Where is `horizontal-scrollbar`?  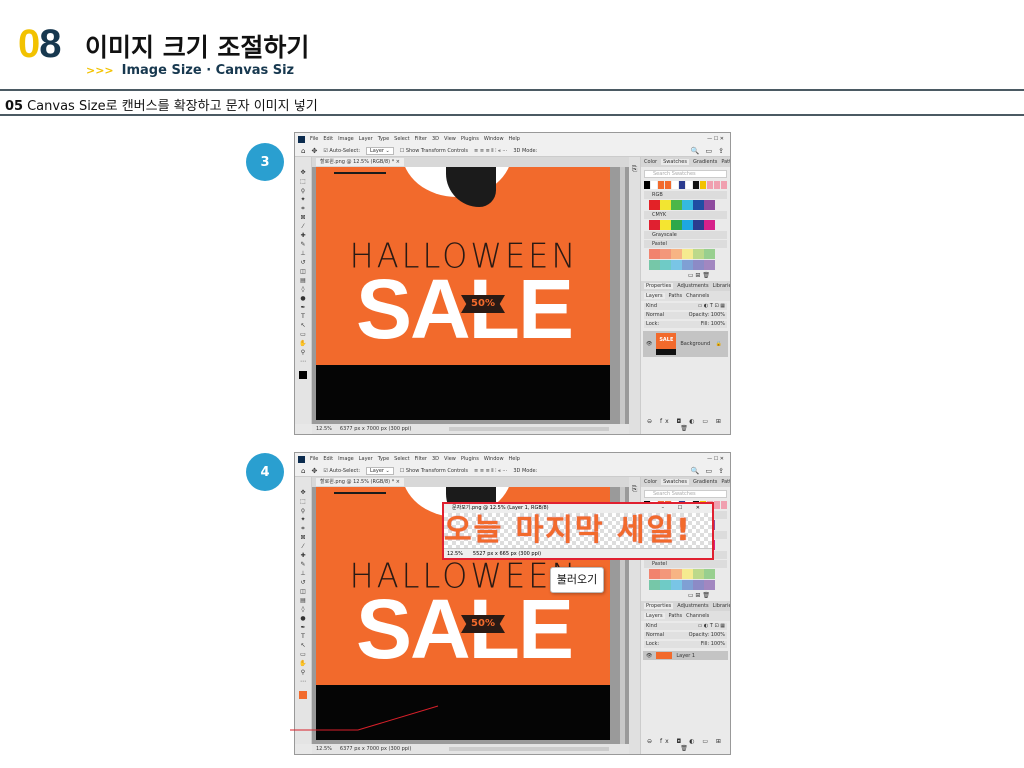 horizontal-scrollbar is located at coordinates (529, 749).